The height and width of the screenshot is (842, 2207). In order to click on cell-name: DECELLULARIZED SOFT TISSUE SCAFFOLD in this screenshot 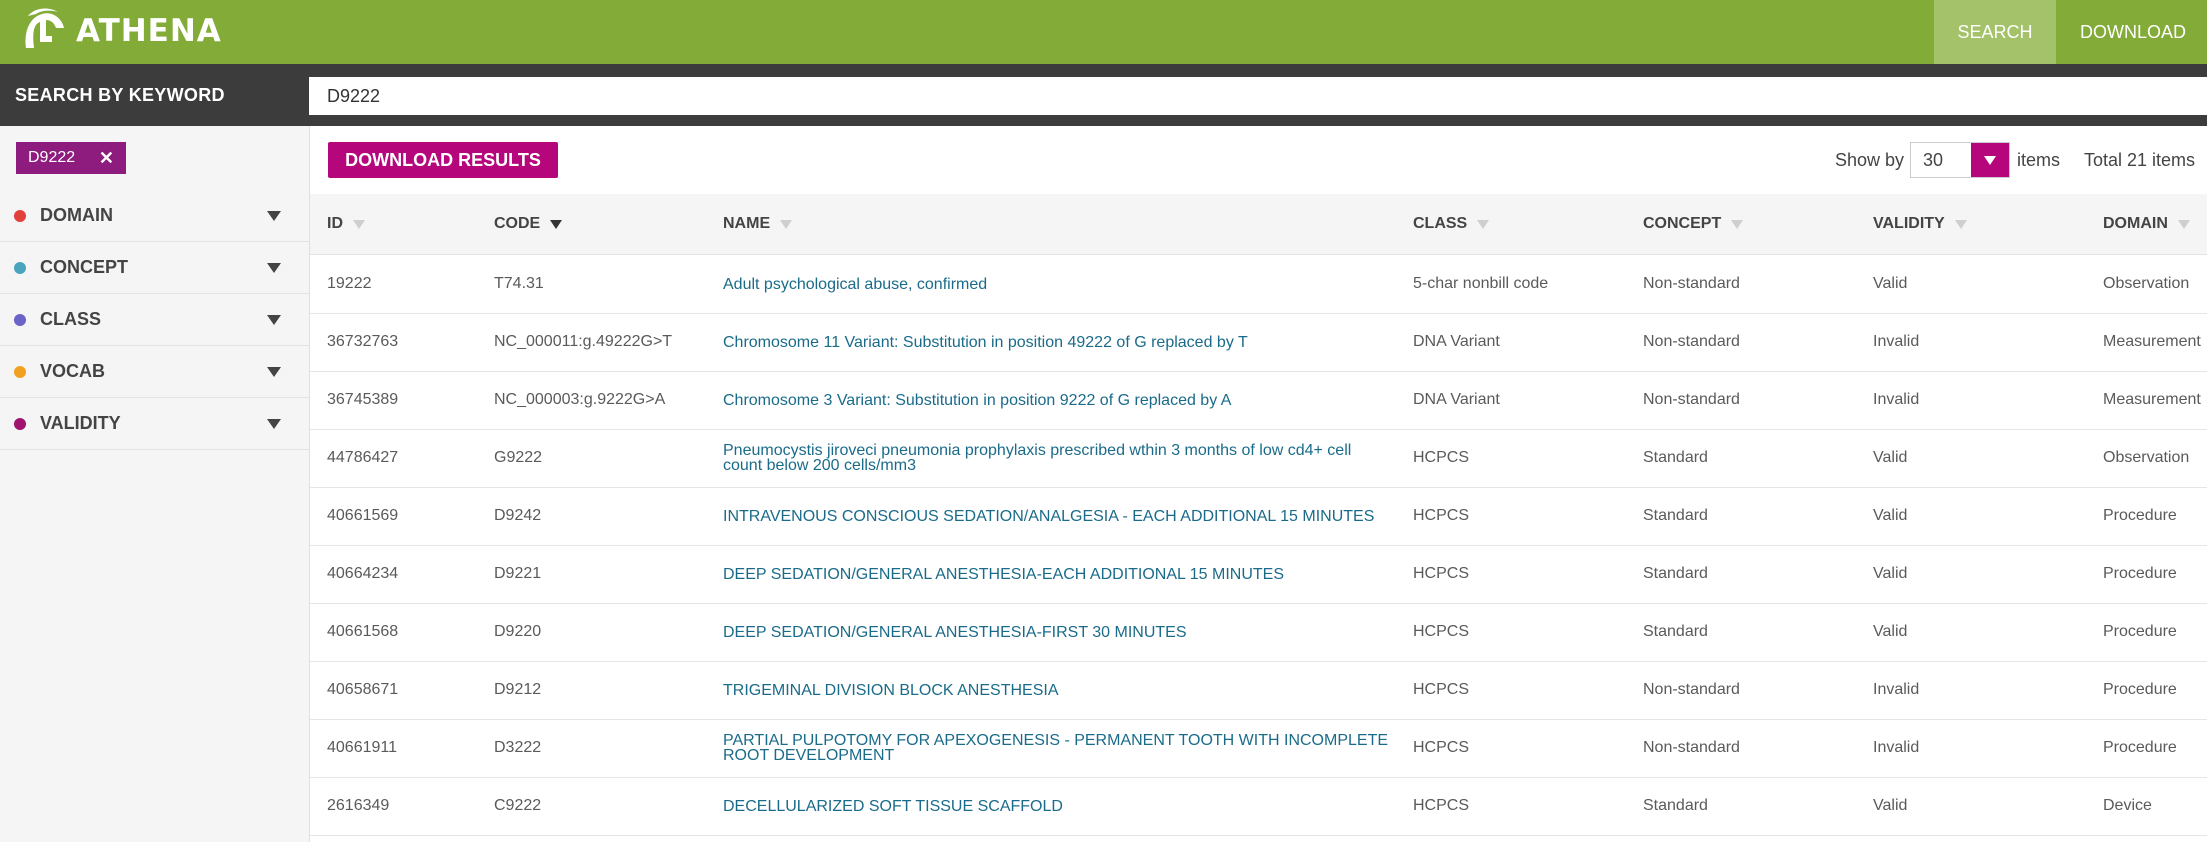, I will do `click(1058, 806)`.